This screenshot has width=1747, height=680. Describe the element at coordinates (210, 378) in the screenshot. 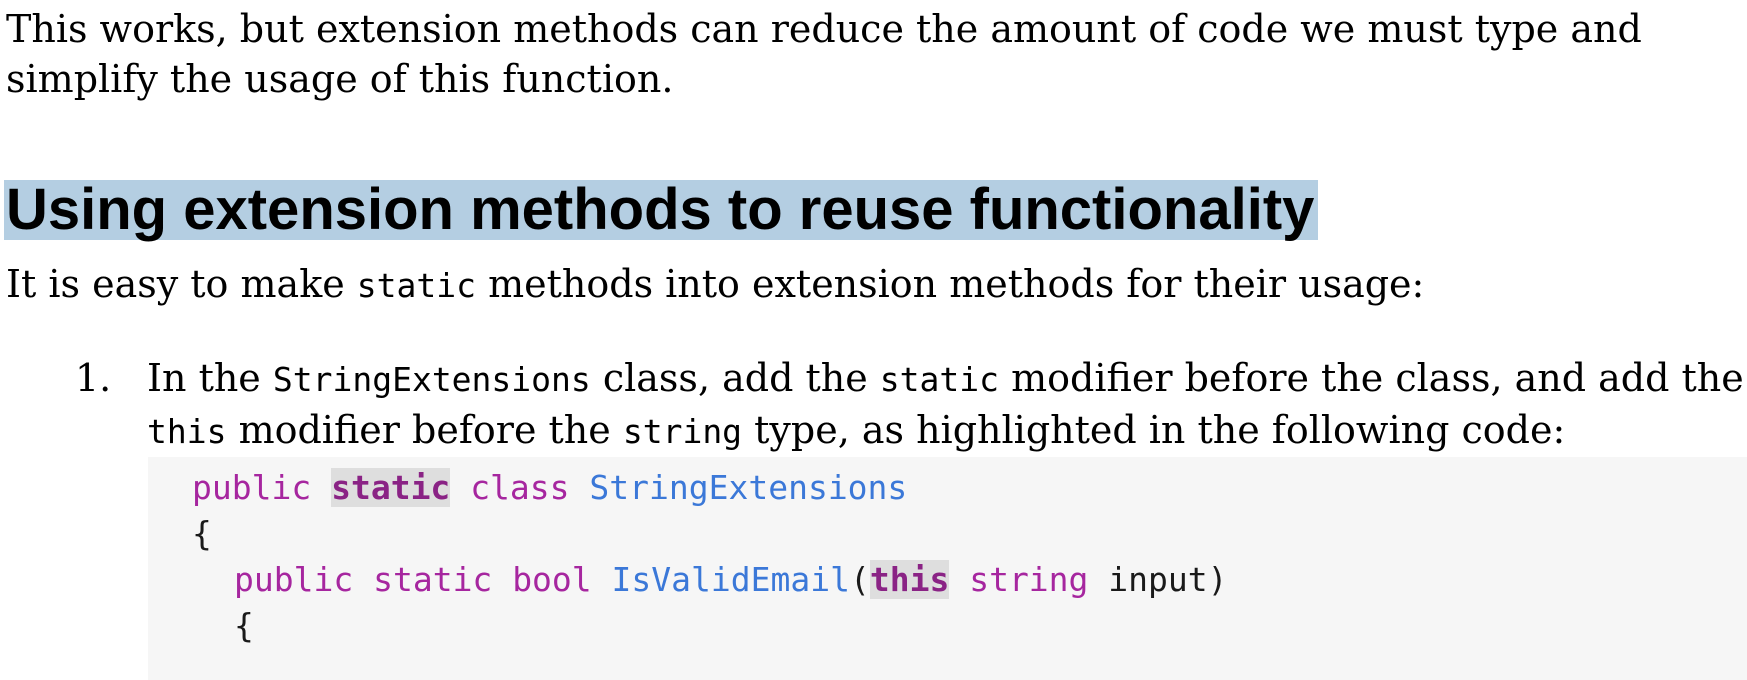

I see `step-text-1: In the` at that location.